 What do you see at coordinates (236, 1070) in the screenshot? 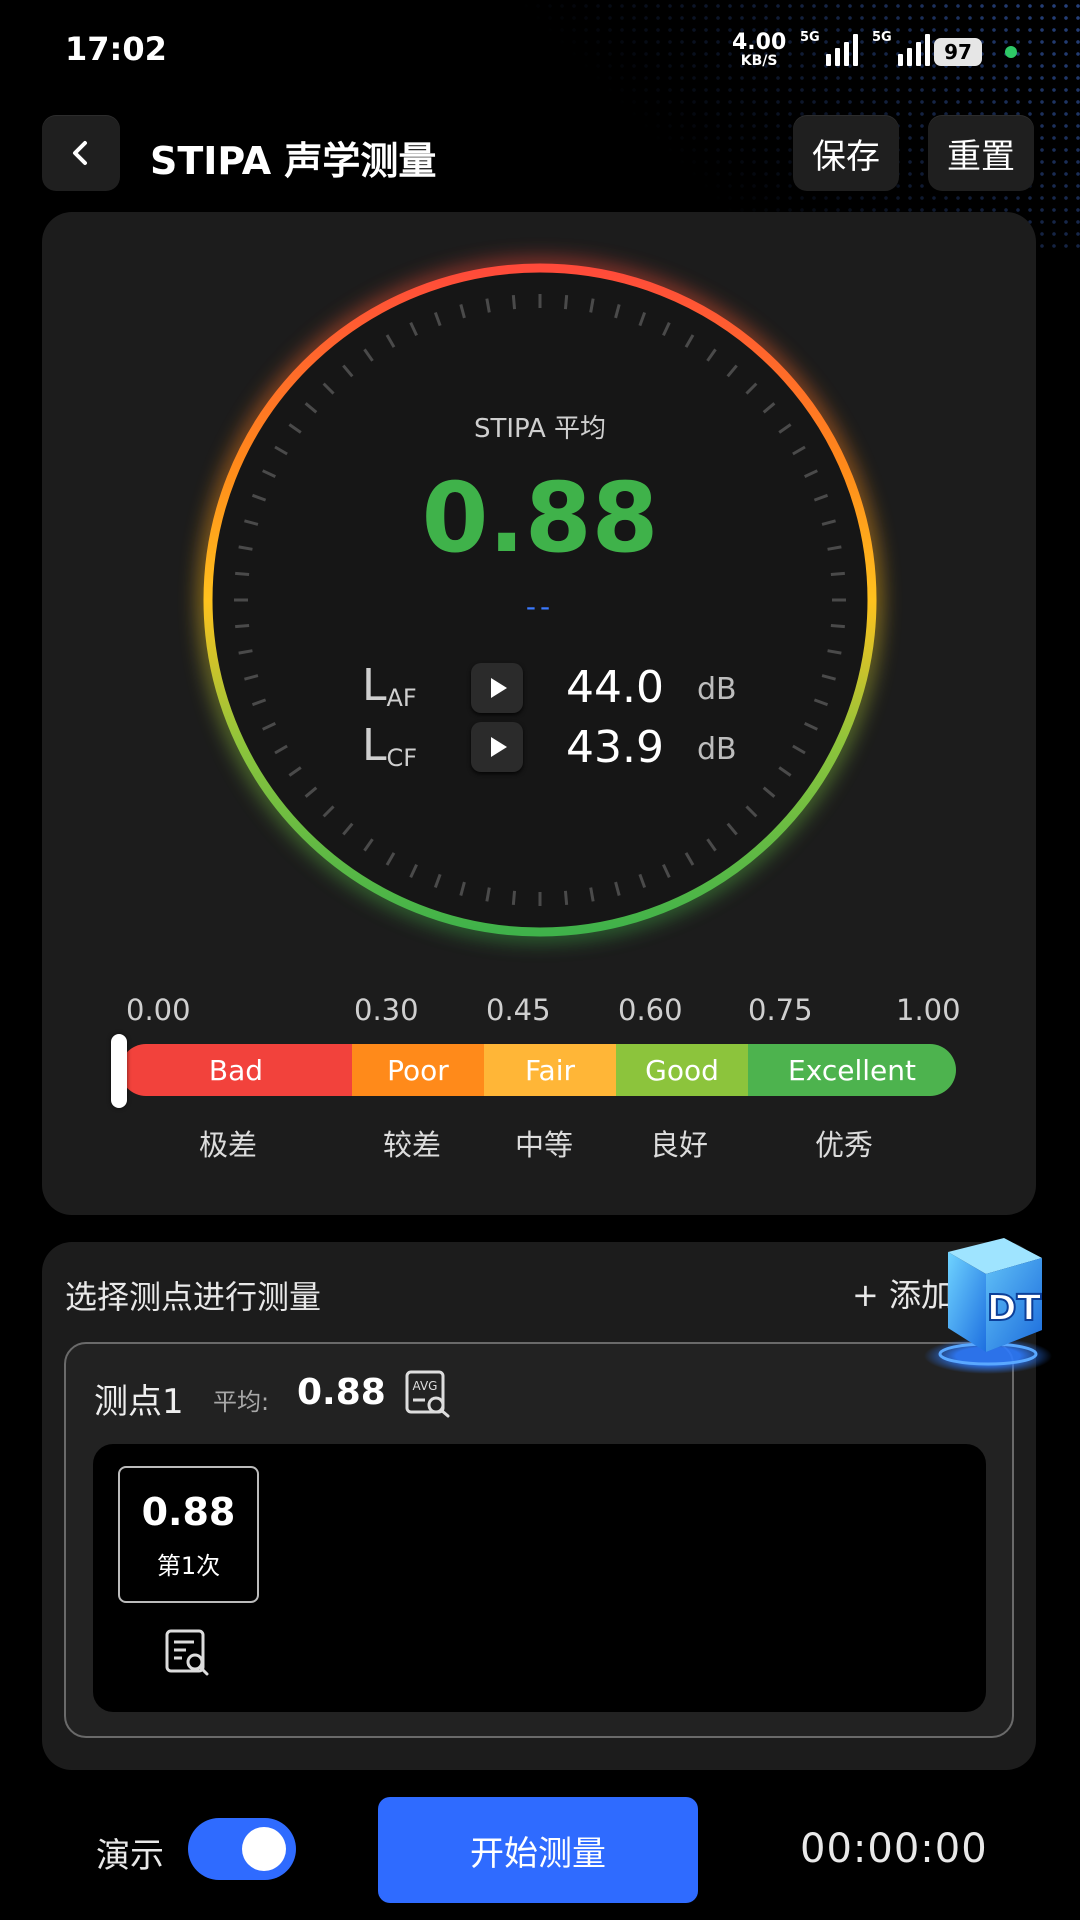
I see `scale-segment-bad: Bad` at bounding box center [236, 1070].